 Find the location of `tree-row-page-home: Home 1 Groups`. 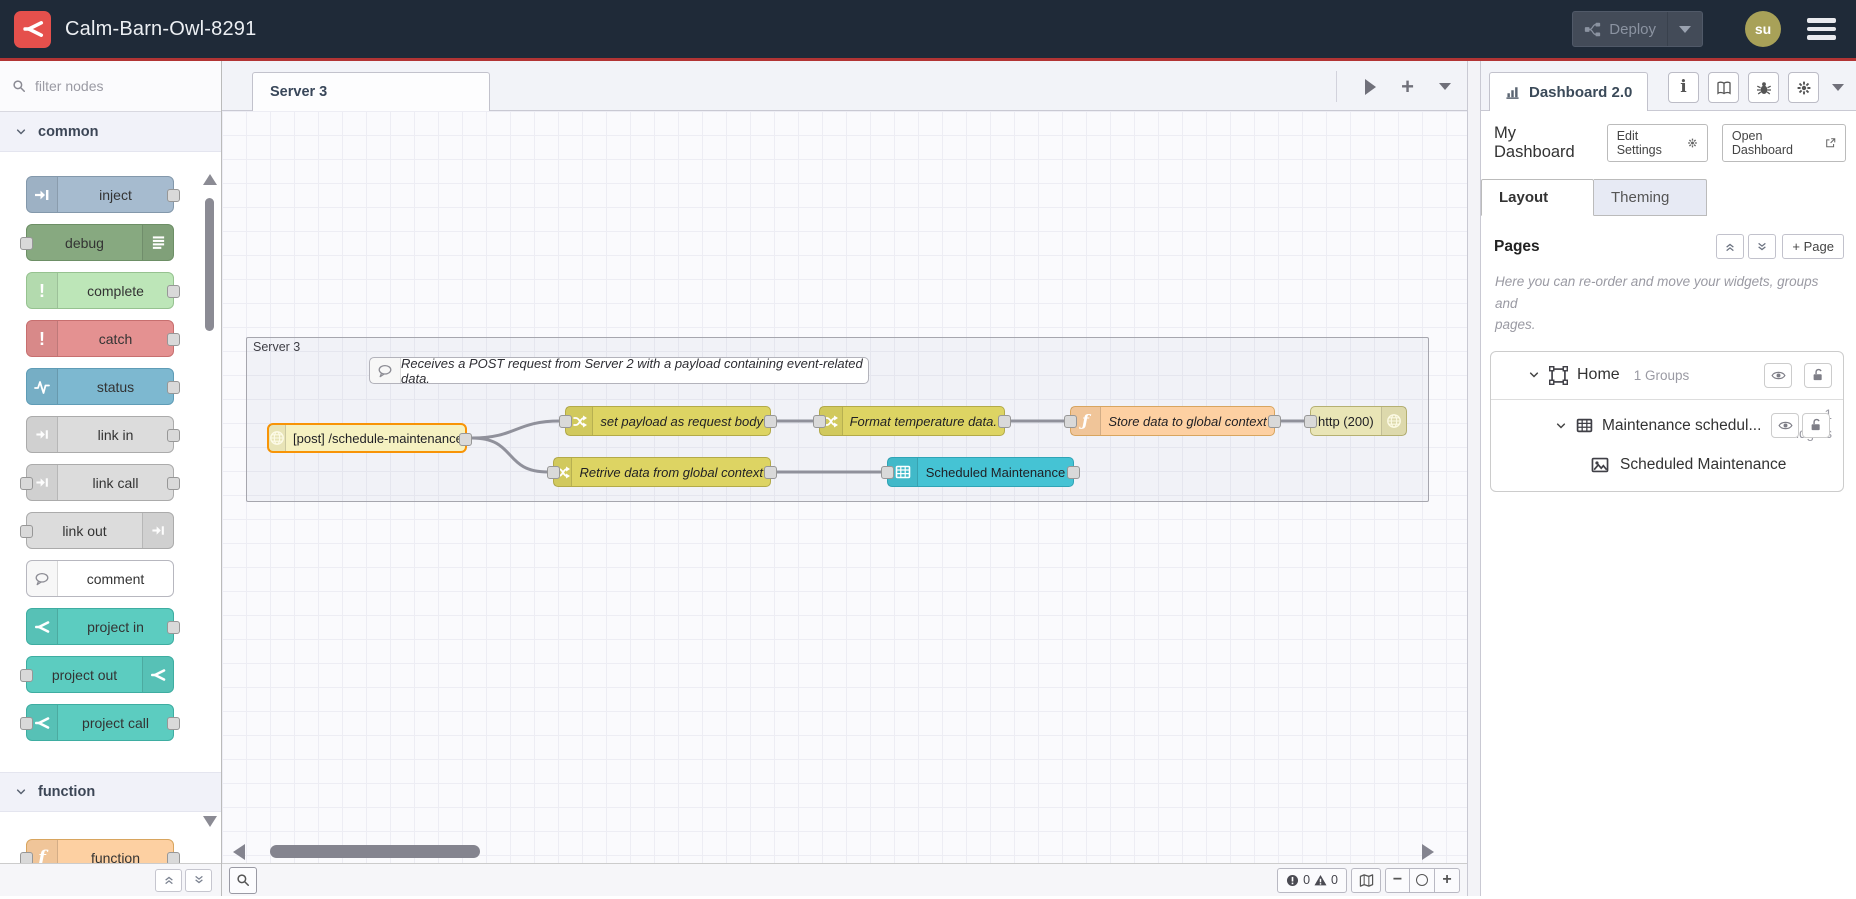

tree-row-page-home: Home 1 Groups is located at coordinates (1667, 376).